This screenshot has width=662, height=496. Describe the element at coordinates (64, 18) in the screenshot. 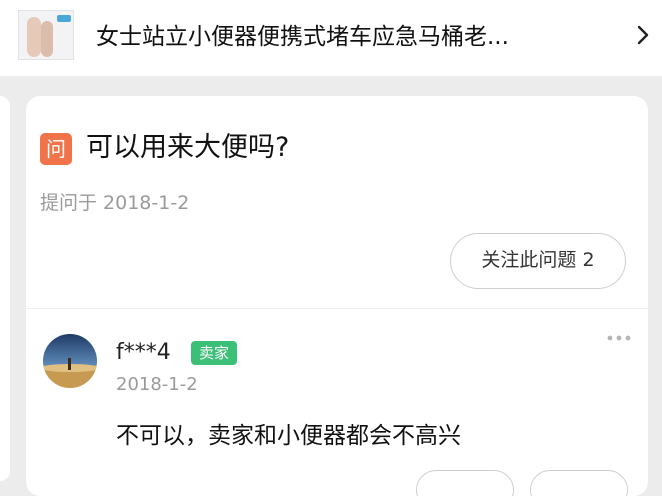

I see `thumbnail-accent-shape` at that location.